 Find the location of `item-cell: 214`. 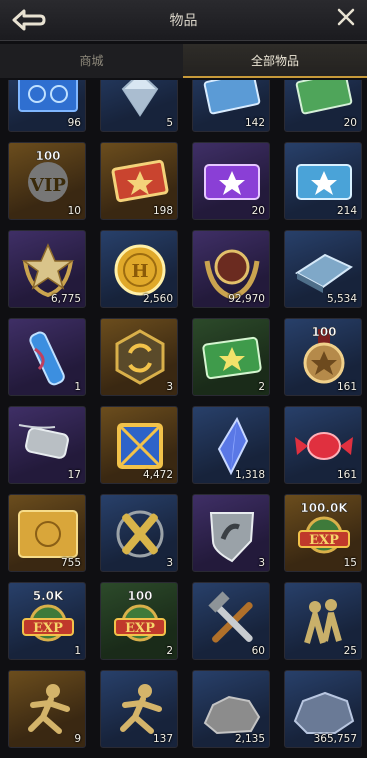

item-cell: 214 is located at coordinates (323, 181).